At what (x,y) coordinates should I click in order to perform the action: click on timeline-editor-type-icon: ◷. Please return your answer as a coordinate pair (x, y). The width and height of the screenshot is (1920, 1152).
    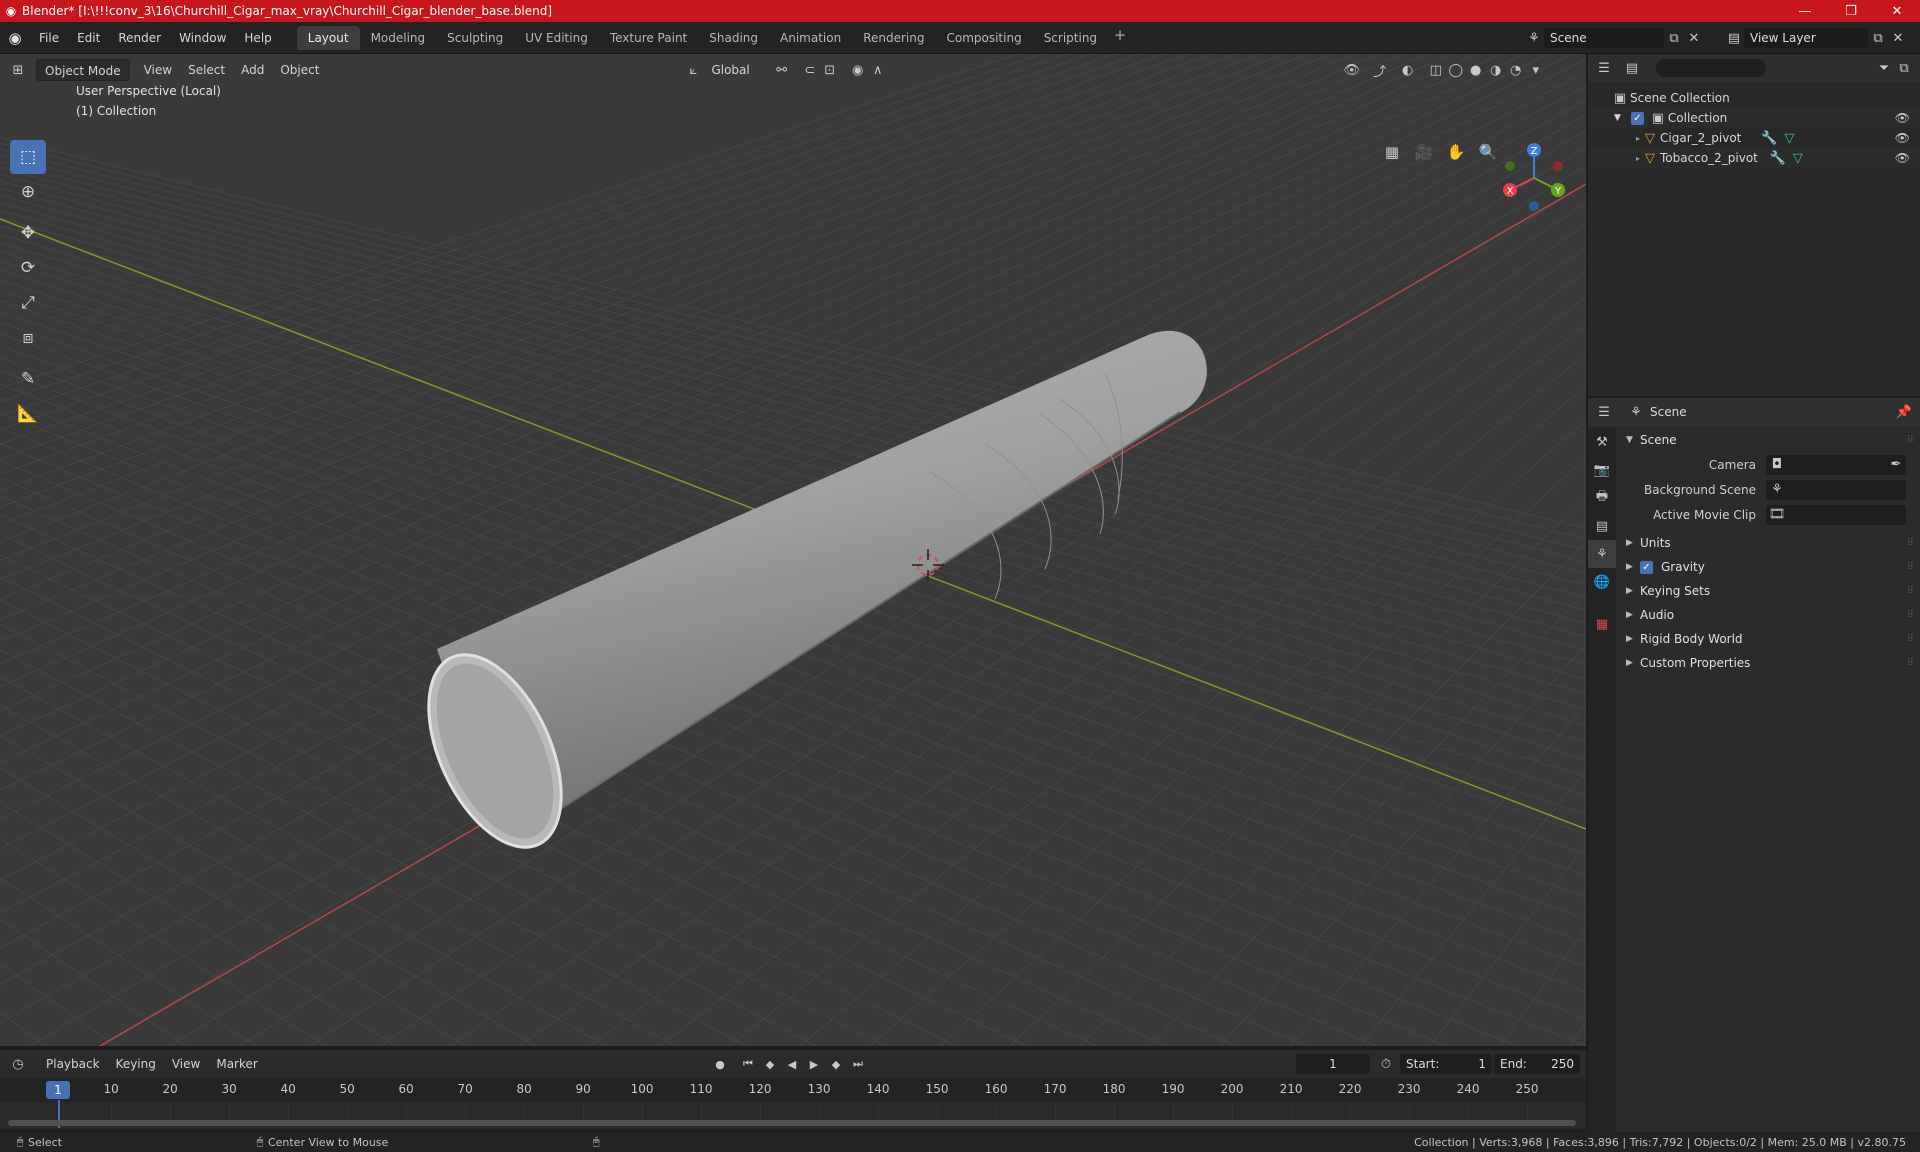
    Looking at the image, I should click on (18, 1064).